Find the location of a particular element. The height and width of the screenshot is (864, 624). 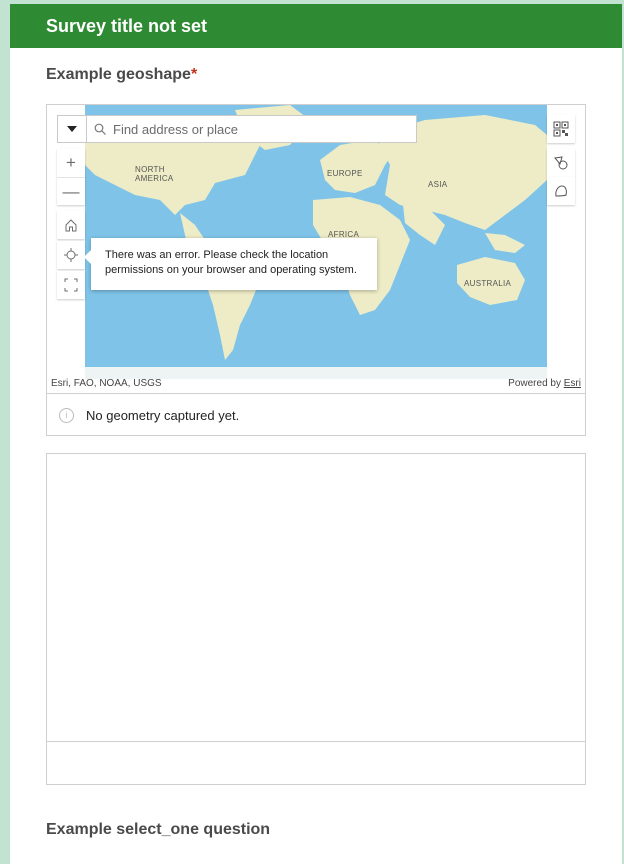

powered-by: Powered by Esri is located at coordinates (544, 383).